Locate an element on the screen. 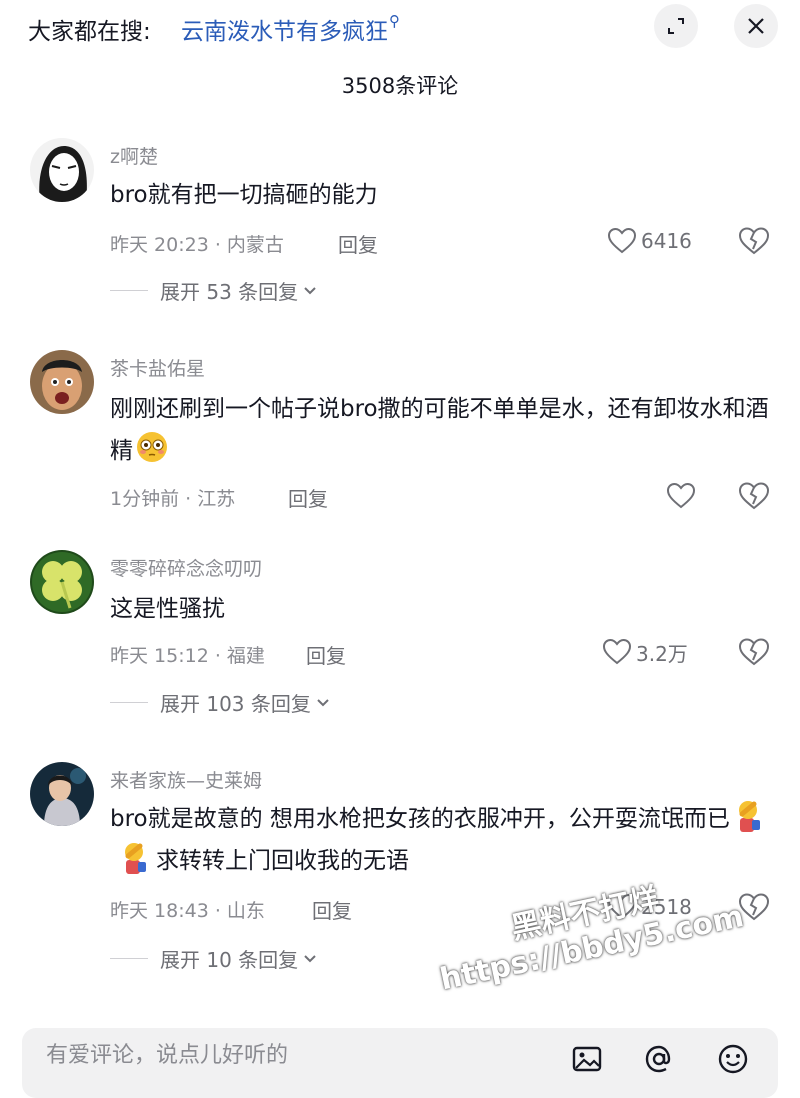 This screenshot has width=800, height=1098. comment-text: 这是性骚扰 is located at coordinates (167, 609).